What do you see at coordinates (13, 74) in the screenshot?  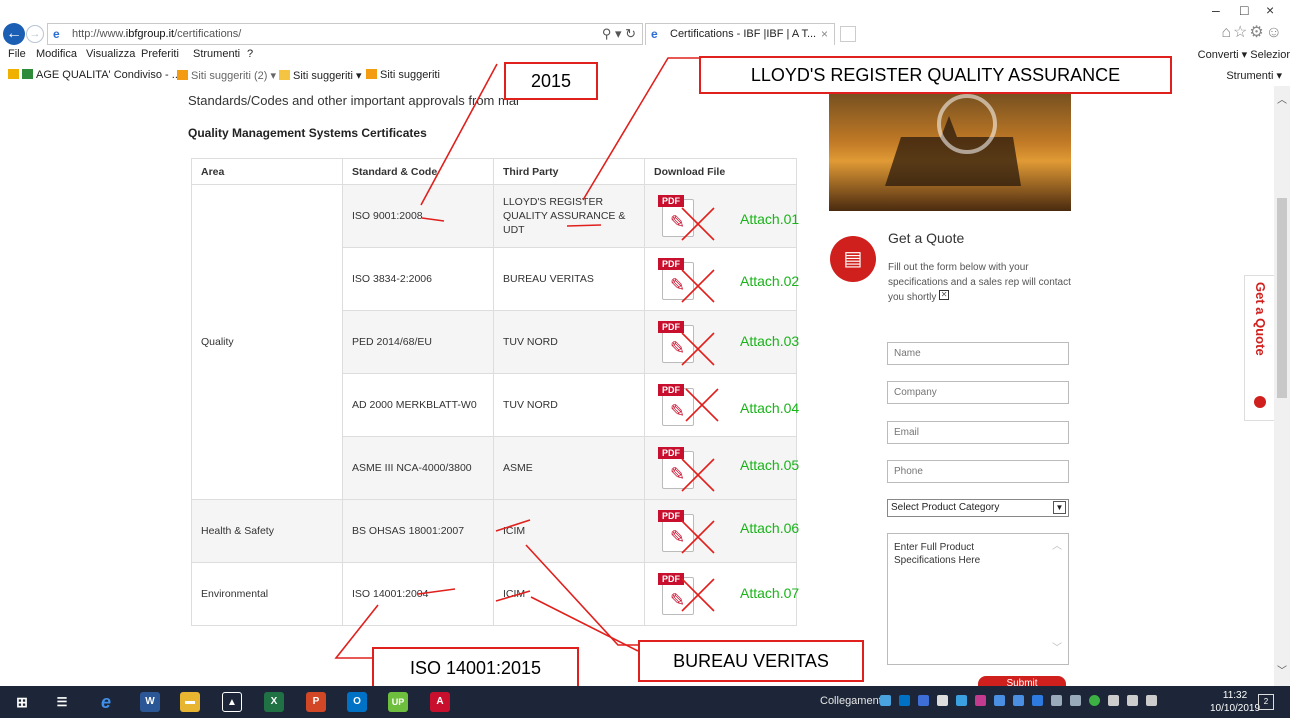 I see `star-icon` at bounding box center [13, 74].